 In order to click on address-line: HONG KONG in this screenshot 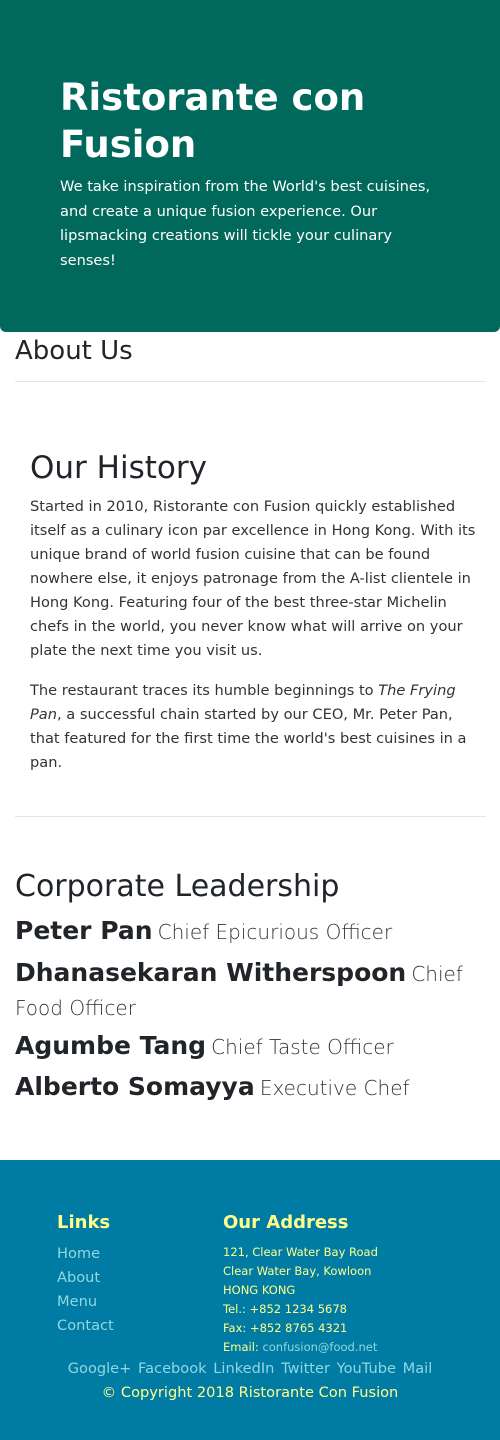, I will do `click(259, 1290)`.